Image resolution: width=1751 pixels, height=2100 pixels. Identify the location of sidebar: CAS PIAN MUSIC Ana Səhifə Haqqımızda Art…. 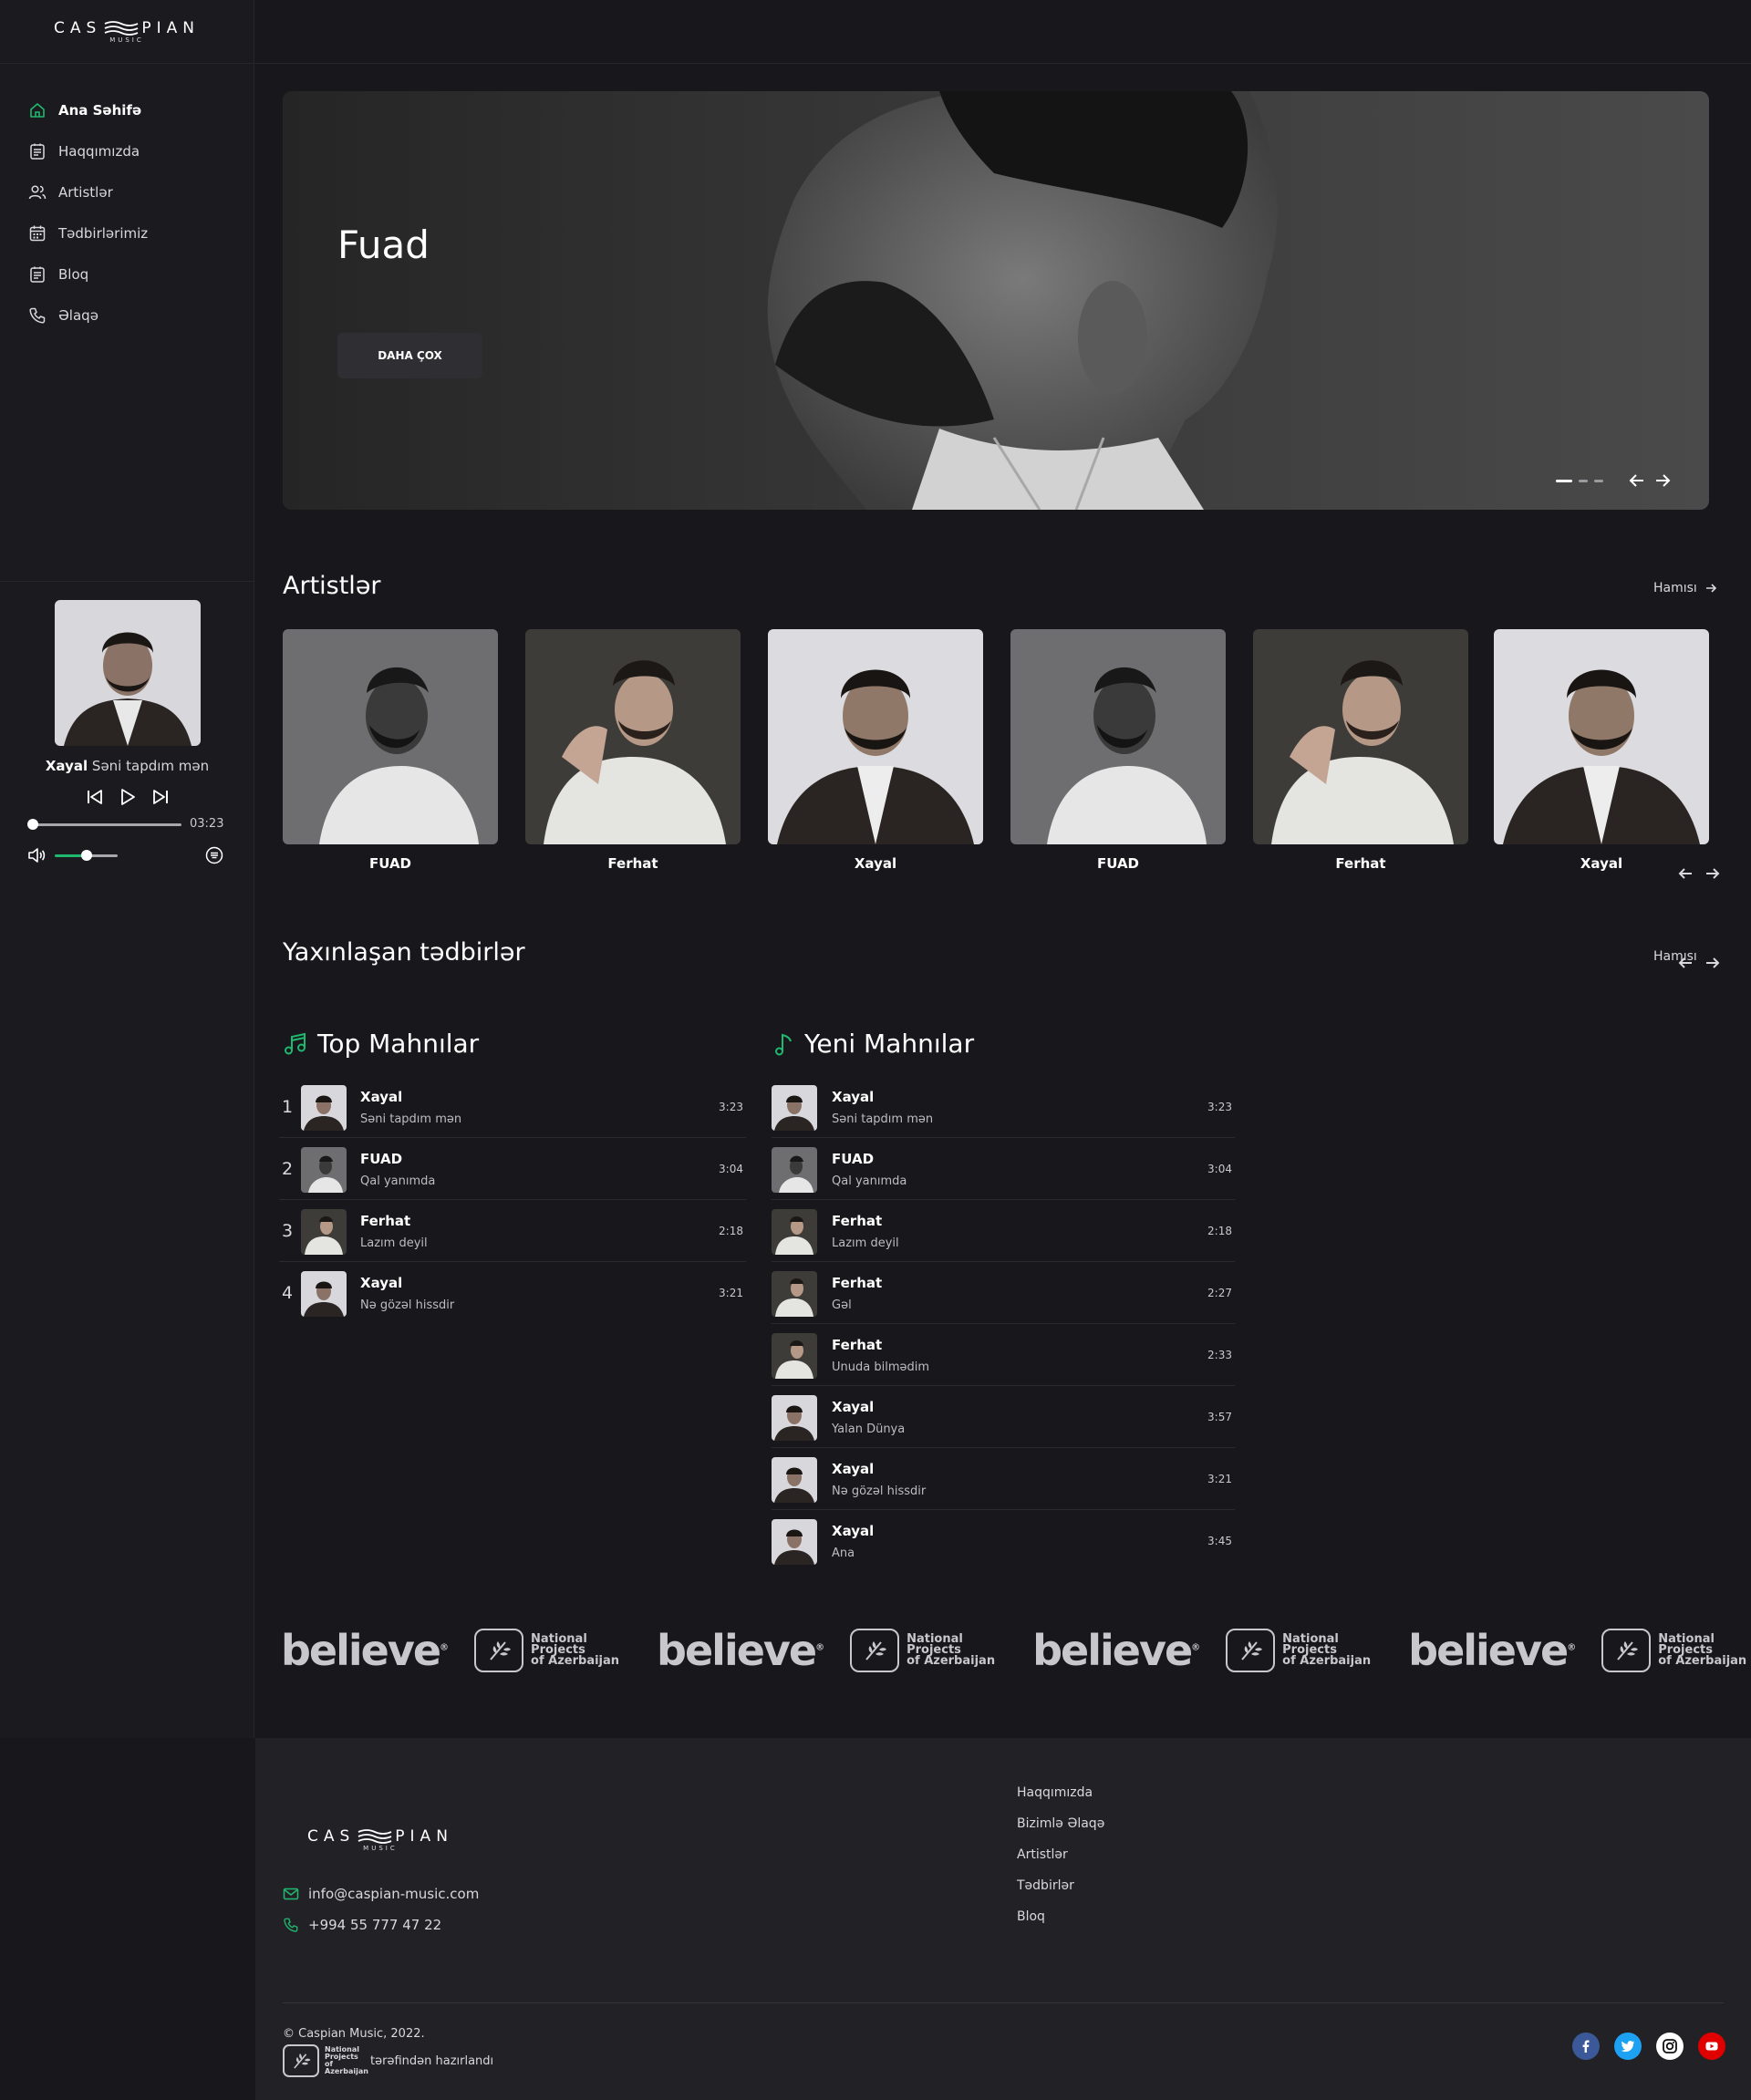
(127, 869).